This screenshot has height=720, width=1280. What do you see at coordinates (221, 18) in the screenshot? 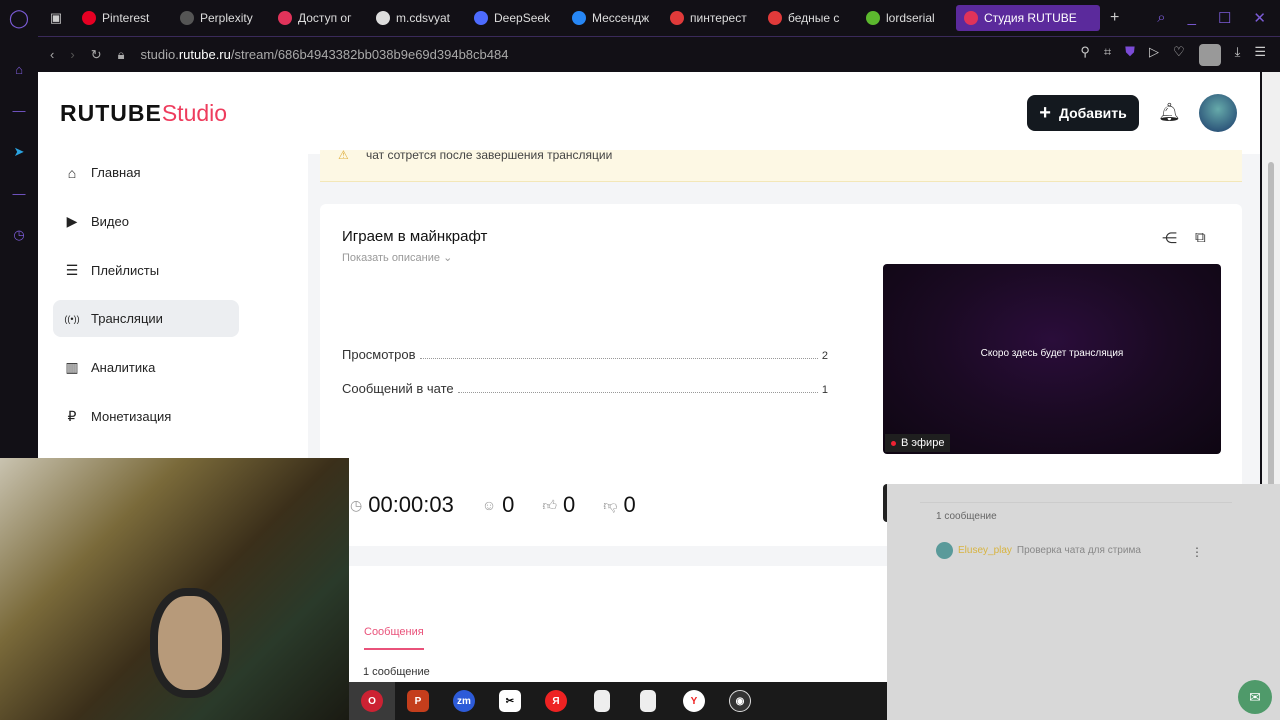
I see `browser-tab: Perplexity` at bounding box center [221, 18].